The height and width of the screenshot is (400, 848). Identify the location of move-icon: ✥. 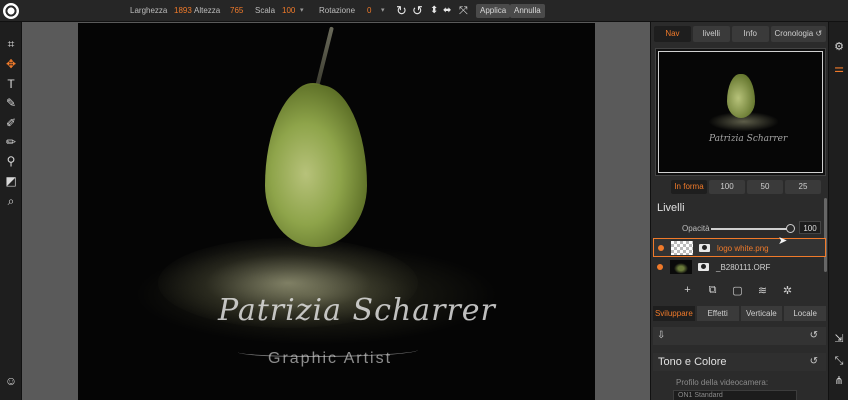
(11, 64).